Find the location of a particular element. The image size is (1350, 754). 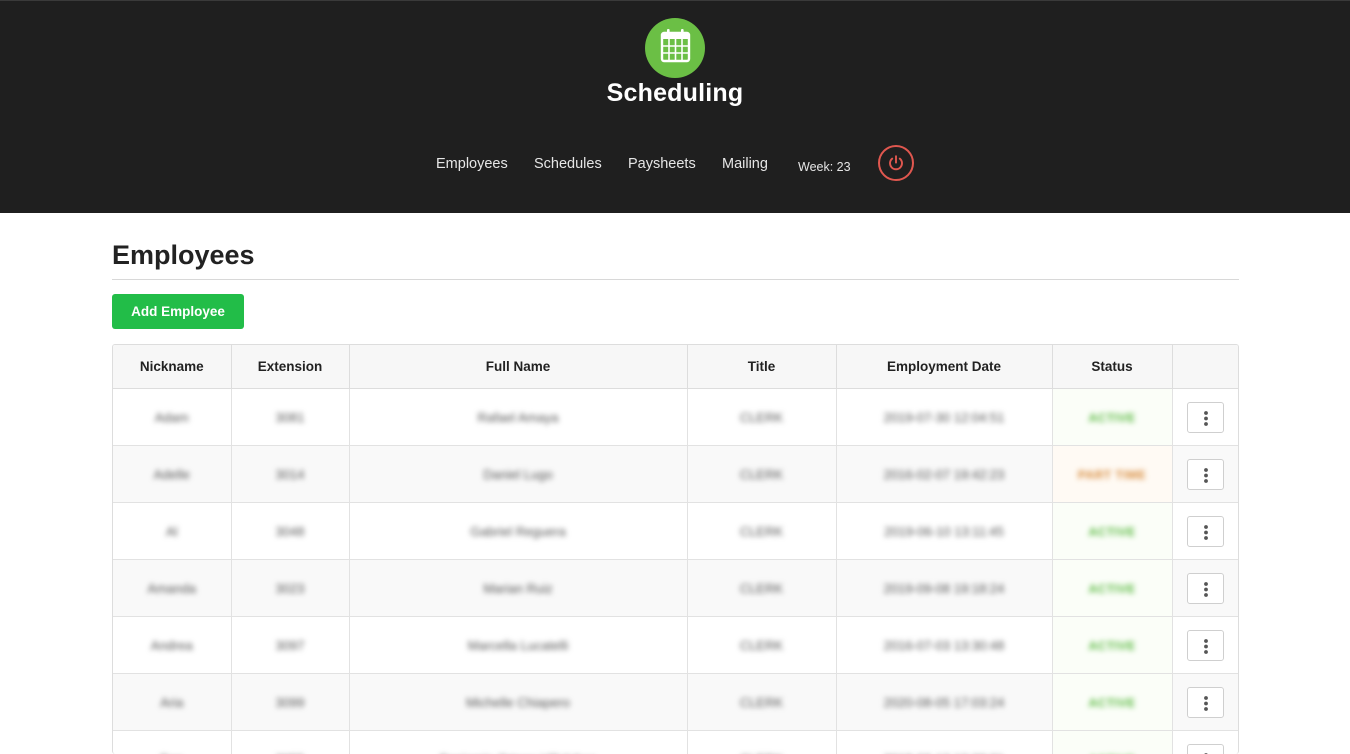

nav-employees: Employees is located at coordinates (472, 164).